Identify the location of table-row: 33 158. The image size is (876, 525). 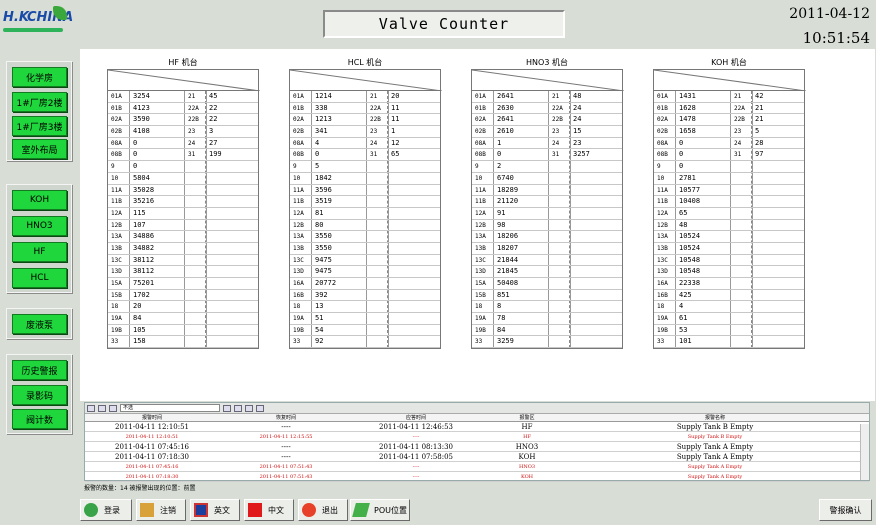
(183, 342).